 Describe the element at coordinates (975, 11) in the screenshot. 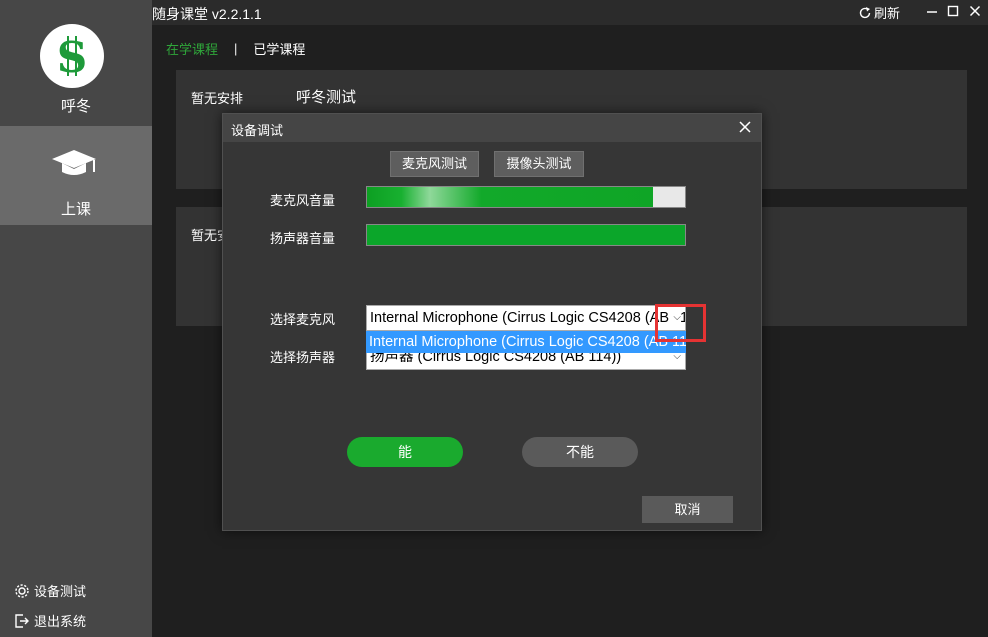

I see `close-window-icon` at that location.